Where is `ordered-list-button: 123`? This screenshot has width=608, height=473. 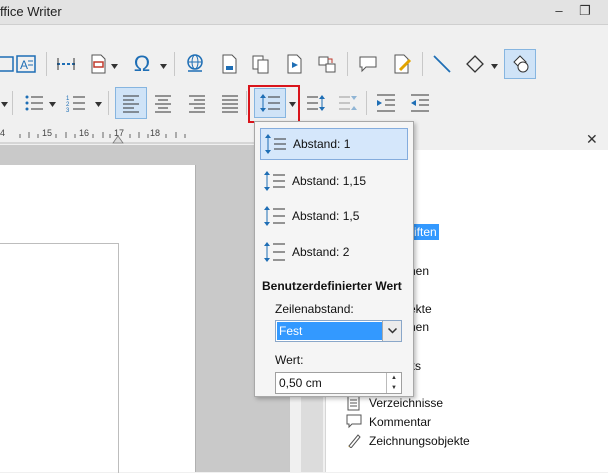 ordered-list-button: 123 is located at coordinates (76, 103).